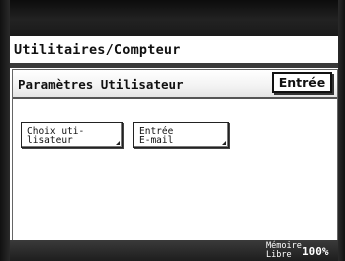 This screenshot has width=345, height=261. Describe the element at coordinates (156, 140) in the screenshot. I see `email-entry-label-line2: E-mail` at that location.